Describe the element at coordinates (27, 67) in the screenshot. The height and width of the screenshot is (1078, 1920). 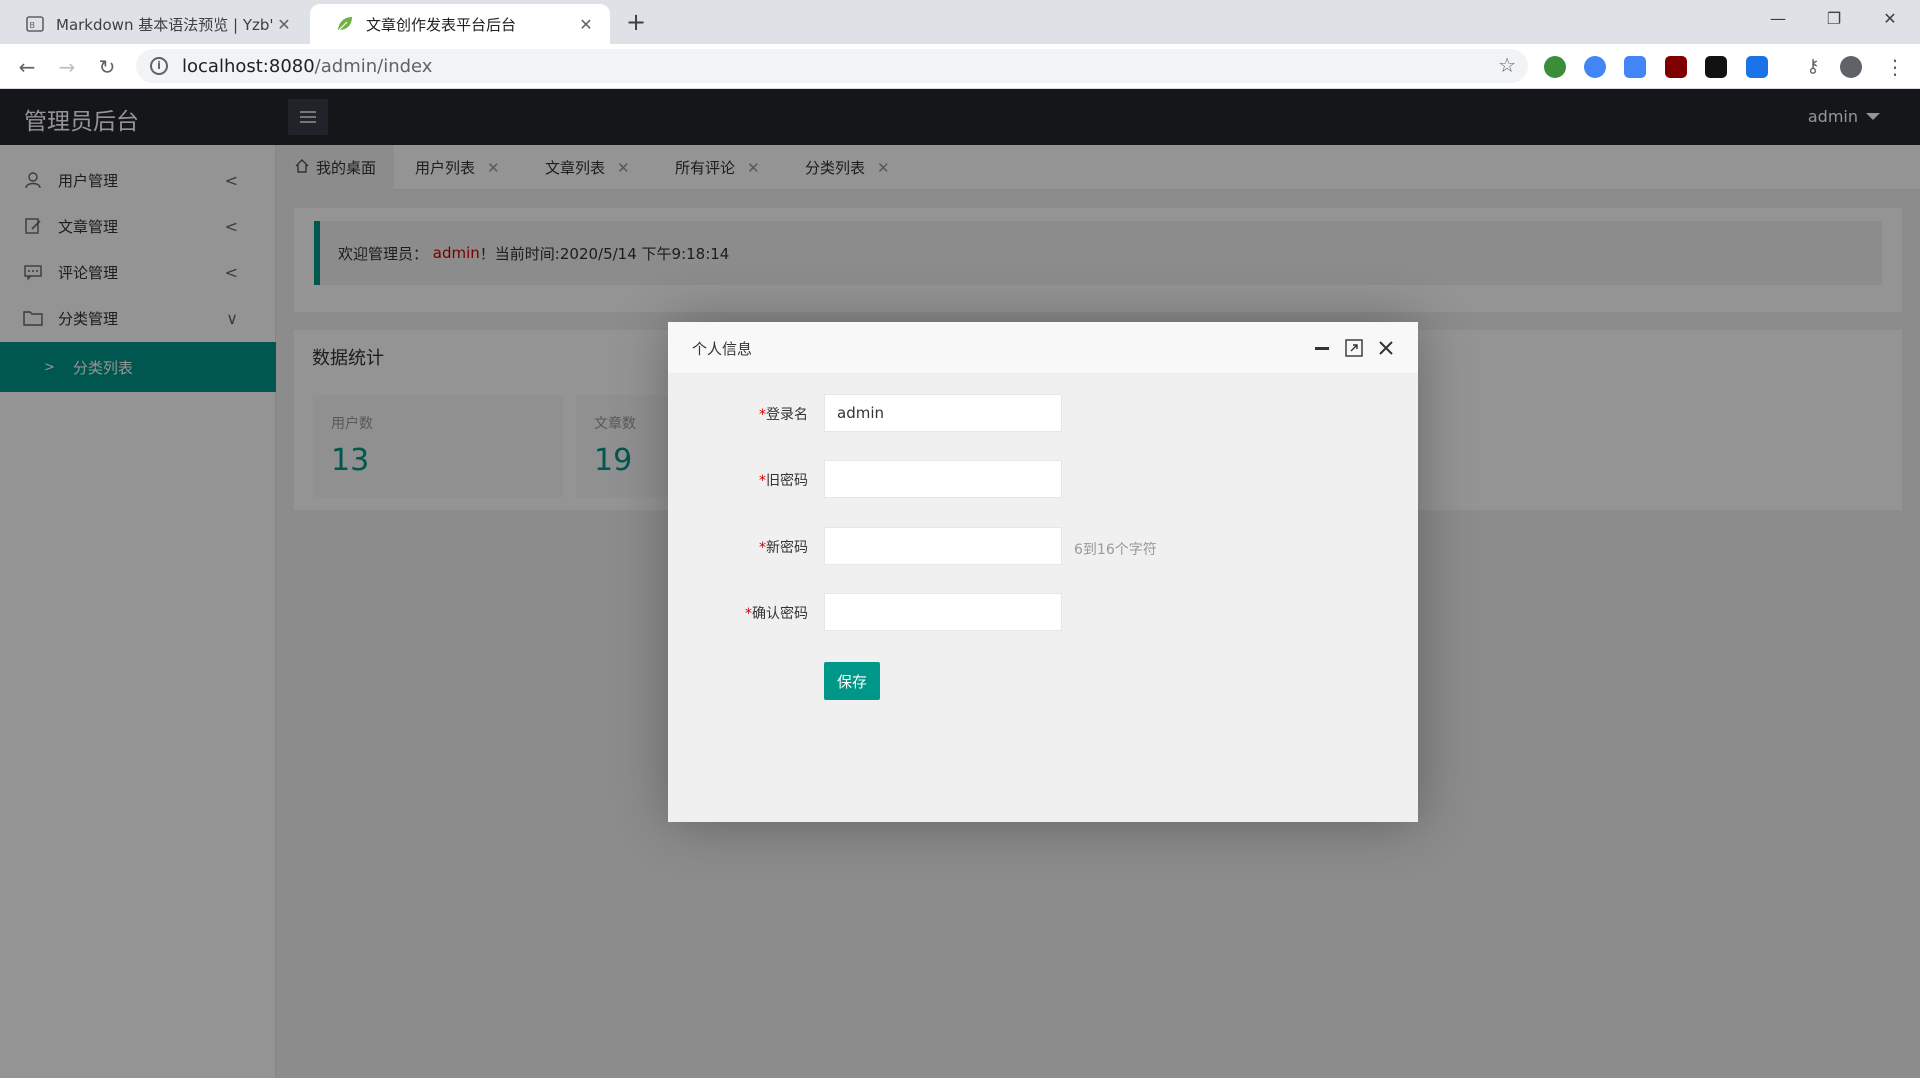
I see `back-arrow-icon: ←` at that location.